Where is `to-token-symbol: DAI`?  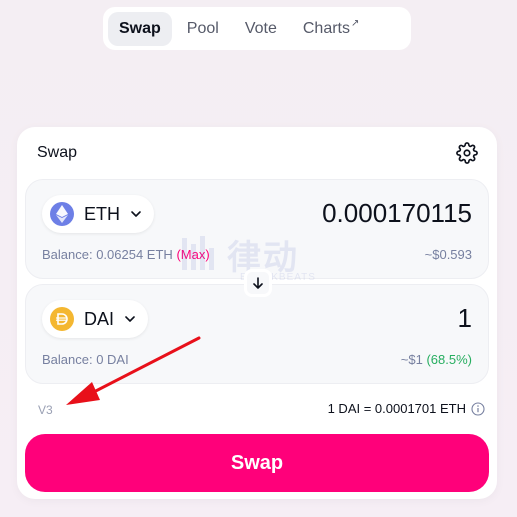 to-token-symbol: DAI is located at coordinates (99, 318).